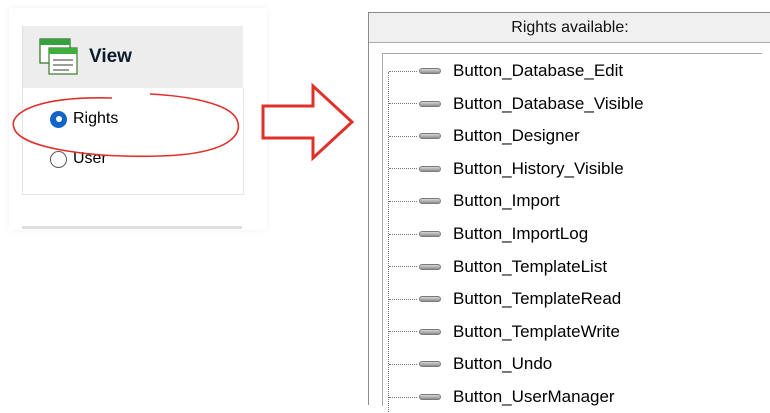 The width and height of the screenshot is (770, 413). Describe the element at coordinates (521, 233) in the screenshot. I see `list-item-label: Button_ImportLog` at that location.